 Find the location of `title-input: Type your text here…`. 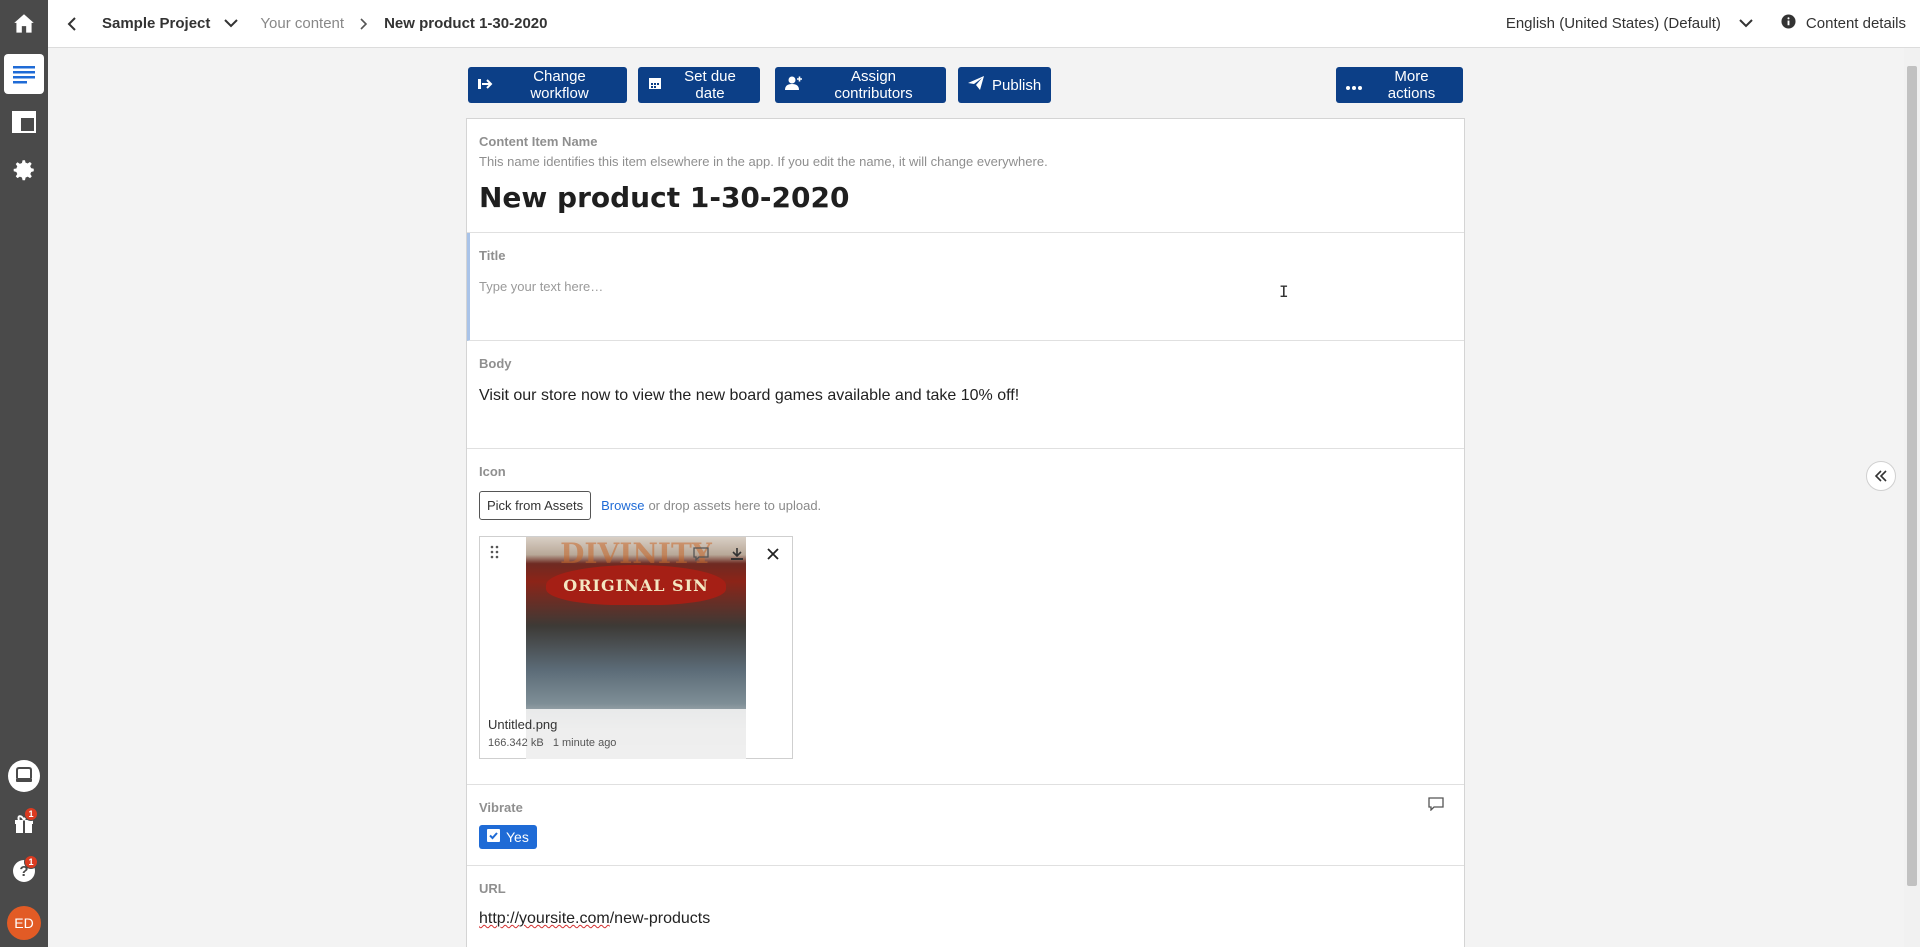

title-input: Type your text here… is located at coordinates (965, 286).